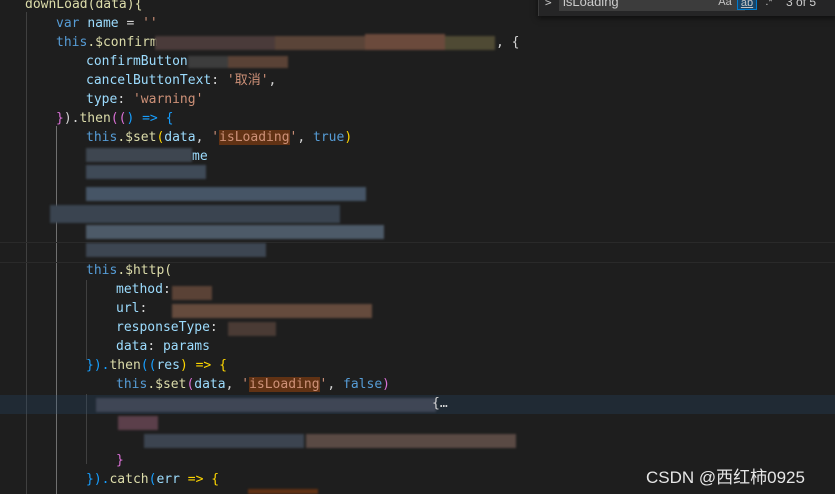  I want to click on toggle-replace-chevron-icon: >, so click(548, 4).